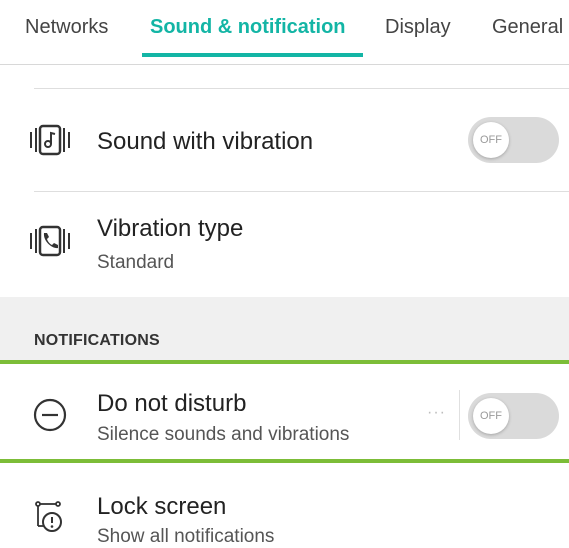  I want to click on sound-with-vibration-label: Sound with vibration, so click(205, 141).